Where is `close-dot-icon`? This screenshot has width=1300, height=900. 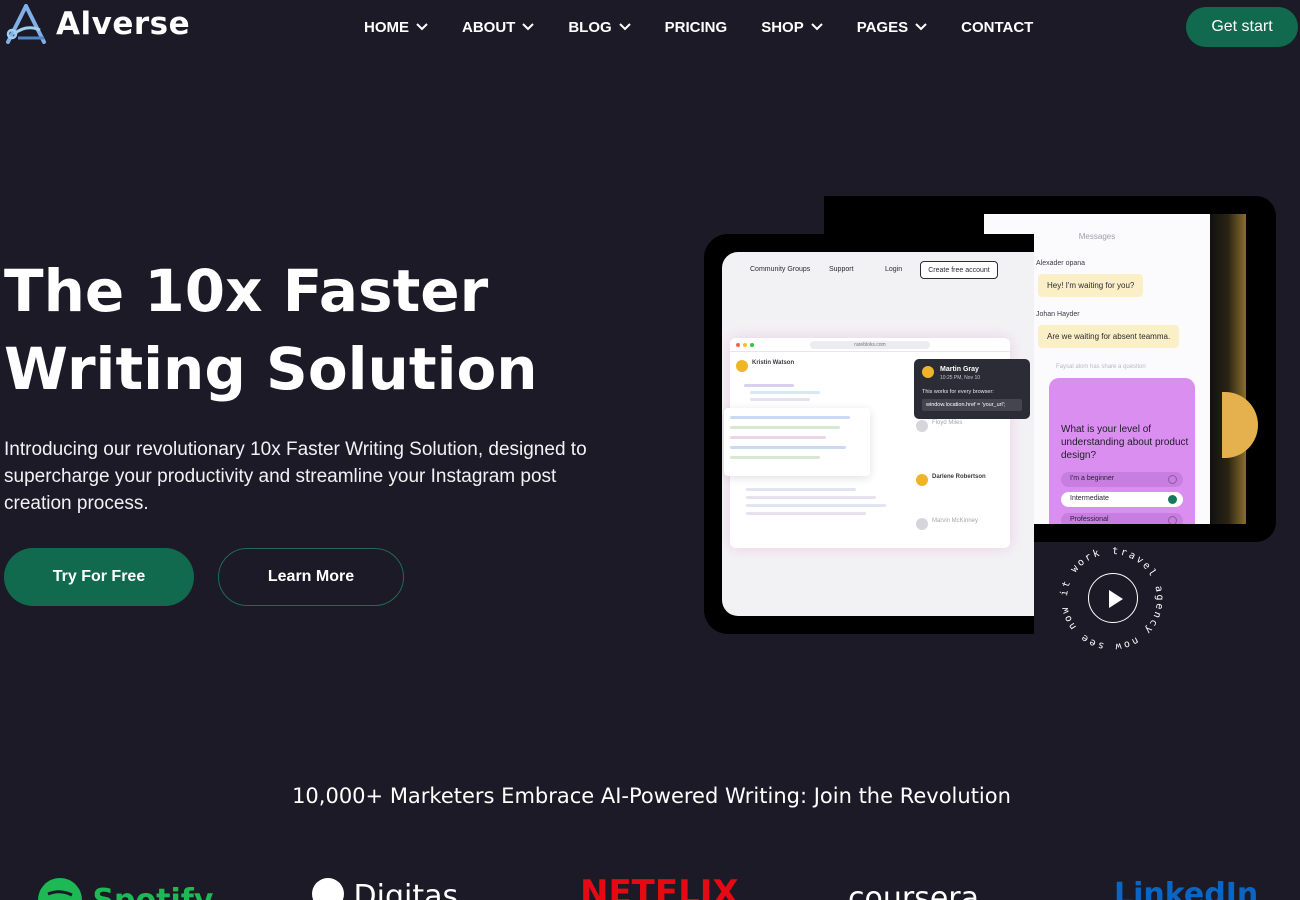
close-dot-icon is located at coordinates (738, 345).